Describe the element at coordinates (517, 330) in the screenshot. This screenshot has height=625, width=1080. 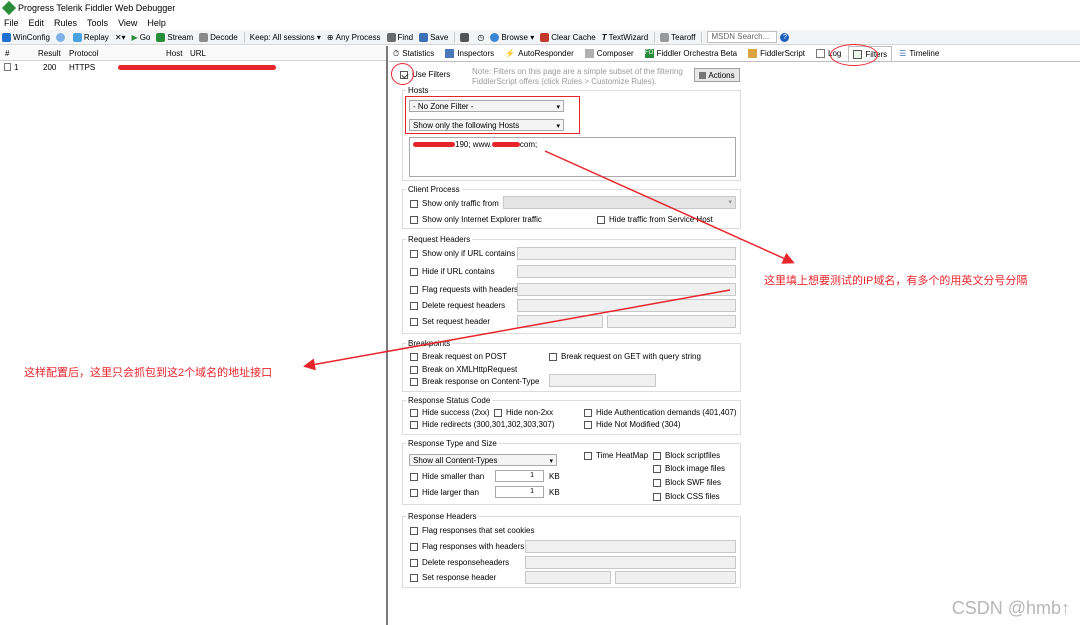
I see `arrow-to-left-note` at that location.